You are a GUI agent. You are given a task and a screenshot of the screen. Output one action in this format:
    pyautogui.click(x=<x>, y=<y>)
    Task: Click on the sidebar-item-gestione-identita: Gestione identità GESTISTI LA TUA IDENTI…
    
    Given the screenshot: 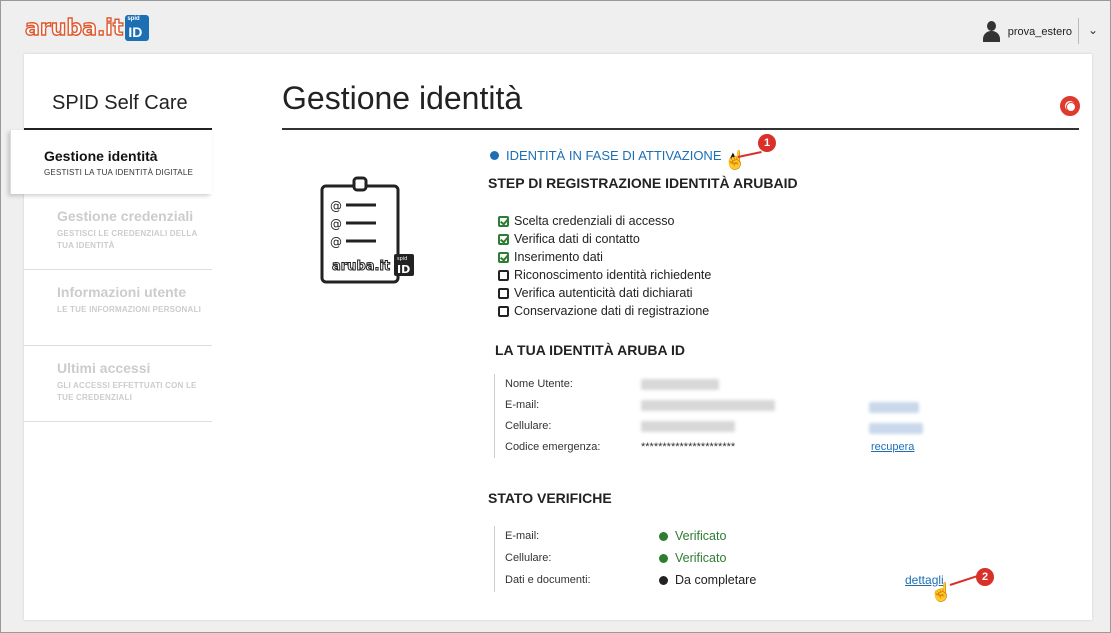 What is the action you would take?
    pyautogui.click(x=111, y=162)
    